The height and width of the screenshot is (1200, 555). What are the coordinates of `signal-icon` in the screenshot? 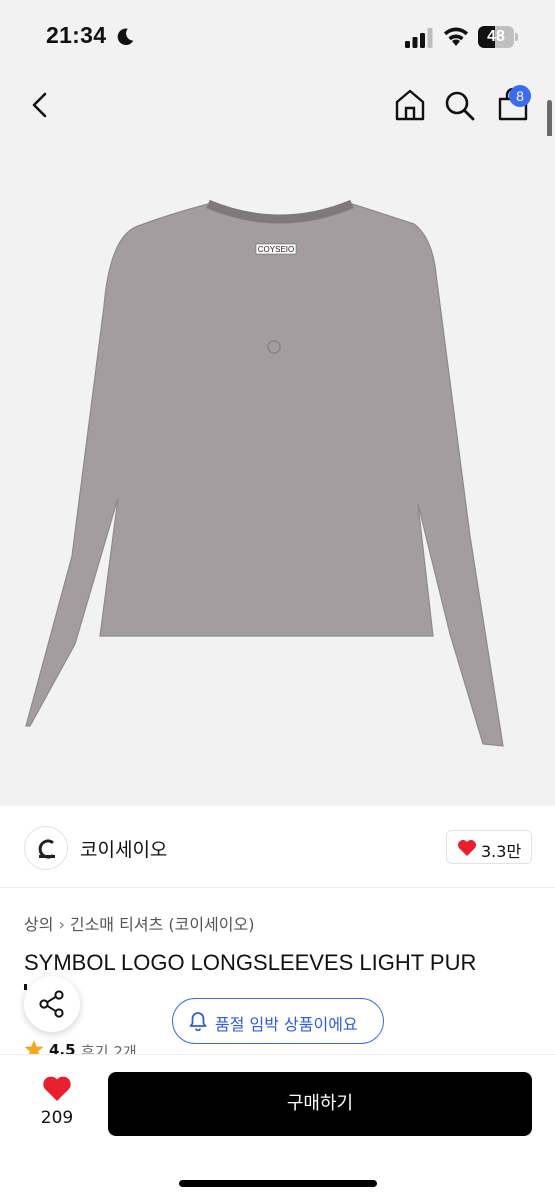 It's located at (419, 38).